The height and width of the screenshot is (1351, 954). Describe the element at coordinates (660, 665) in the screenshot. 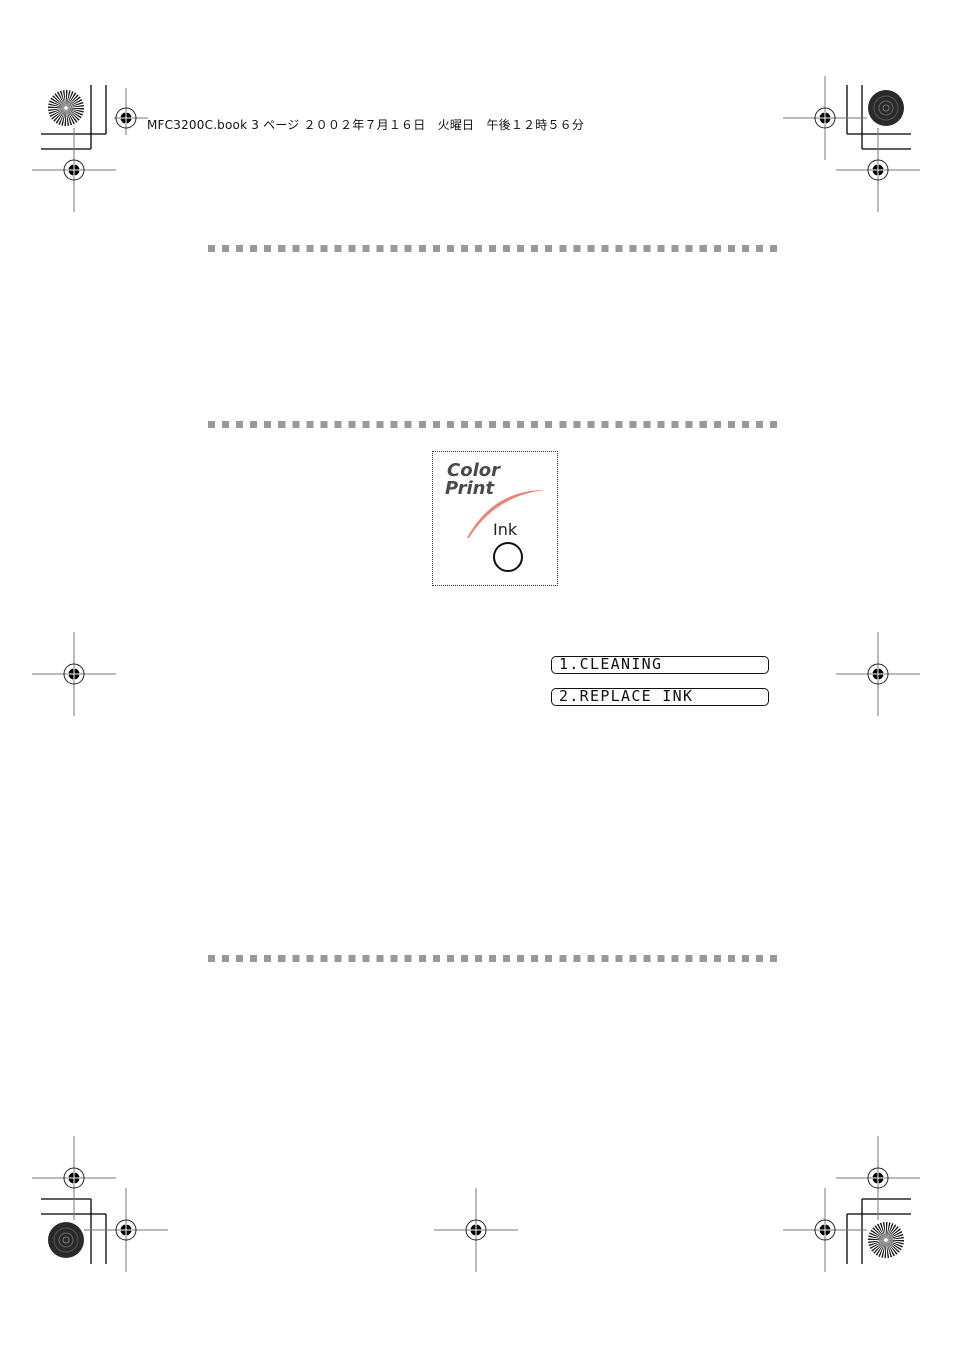

I see `lcd-line-1: 1.CLEANING` at that location.